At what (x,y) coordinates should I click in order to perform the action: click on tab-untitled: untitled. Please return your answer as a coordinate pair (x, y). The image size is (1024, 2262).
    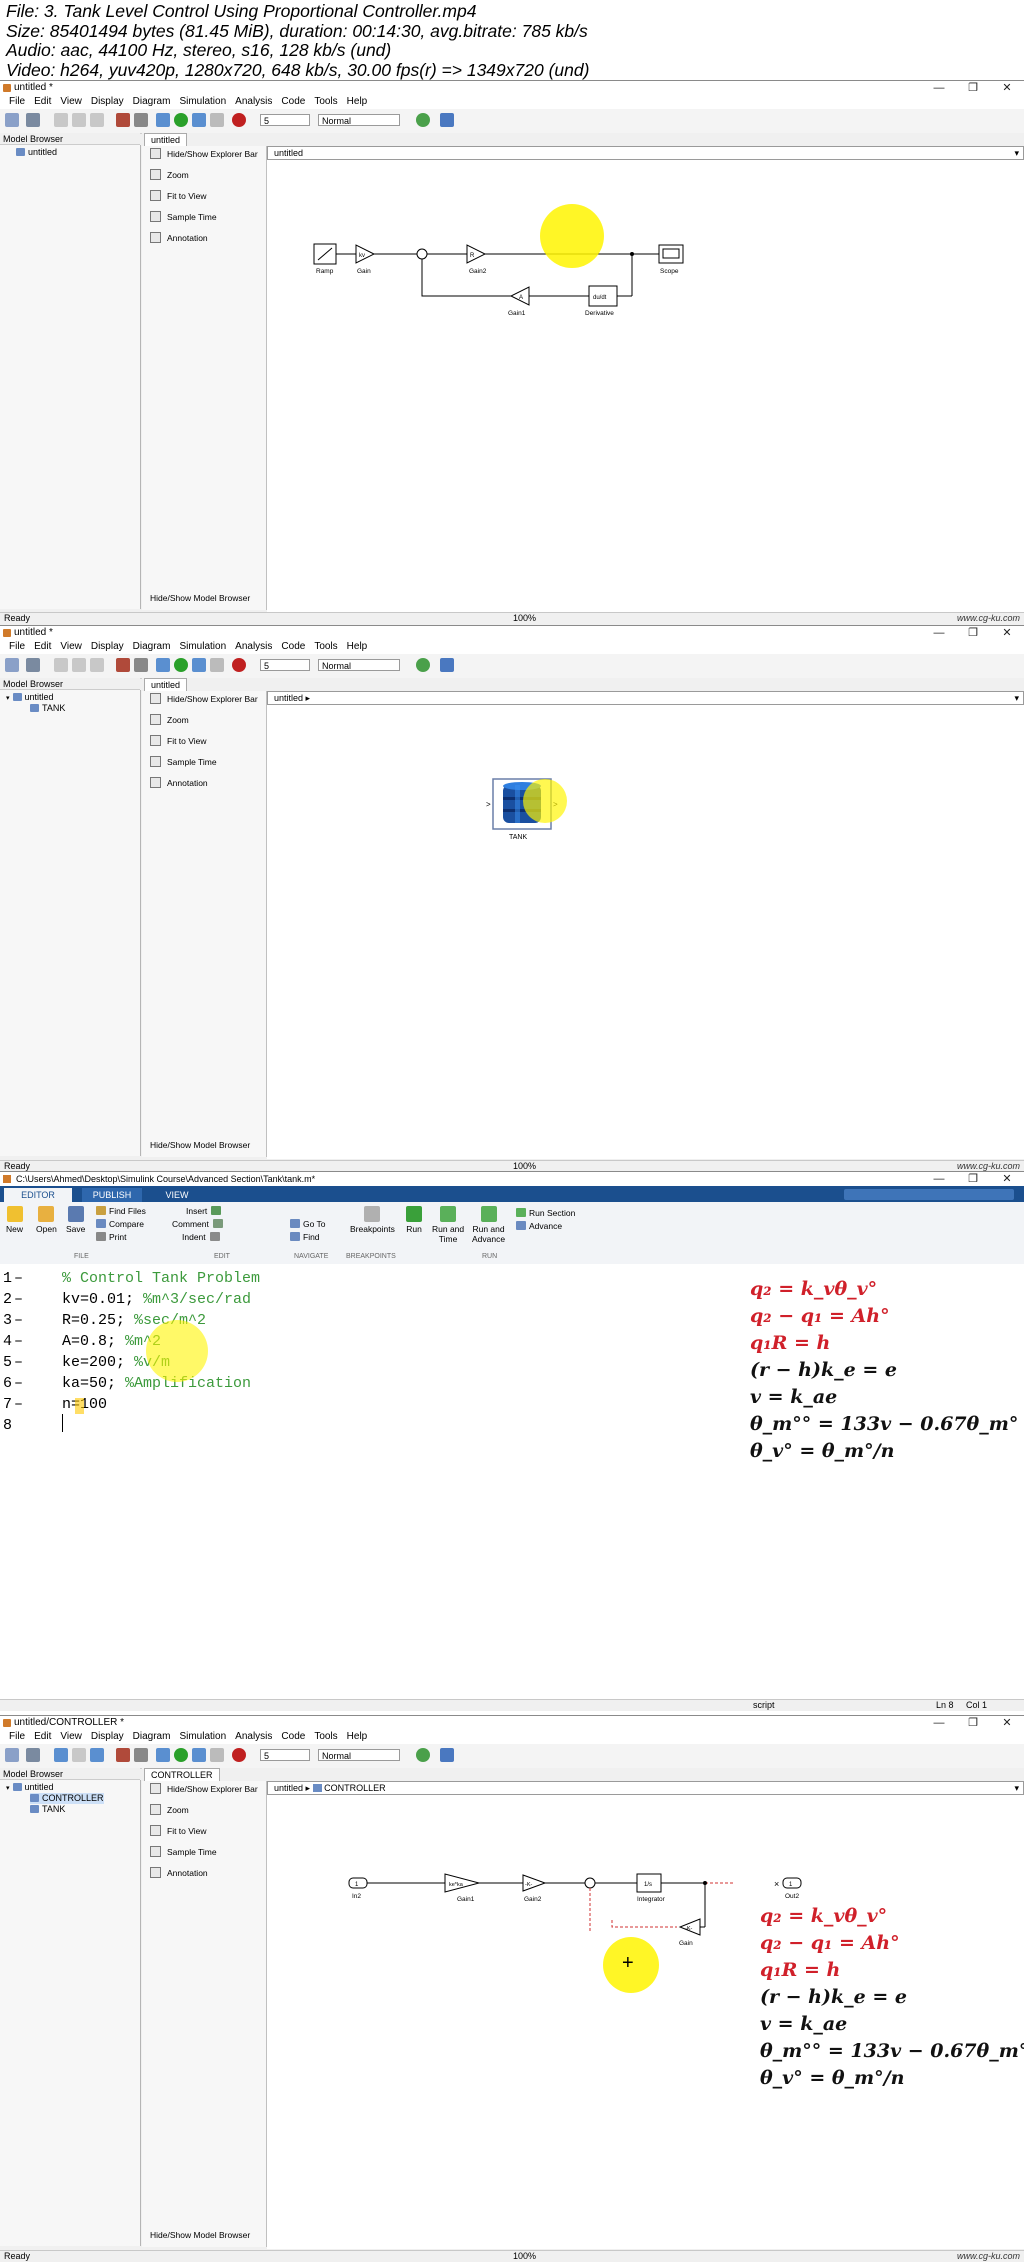
    Looking at the image, I should click on (166, 139).